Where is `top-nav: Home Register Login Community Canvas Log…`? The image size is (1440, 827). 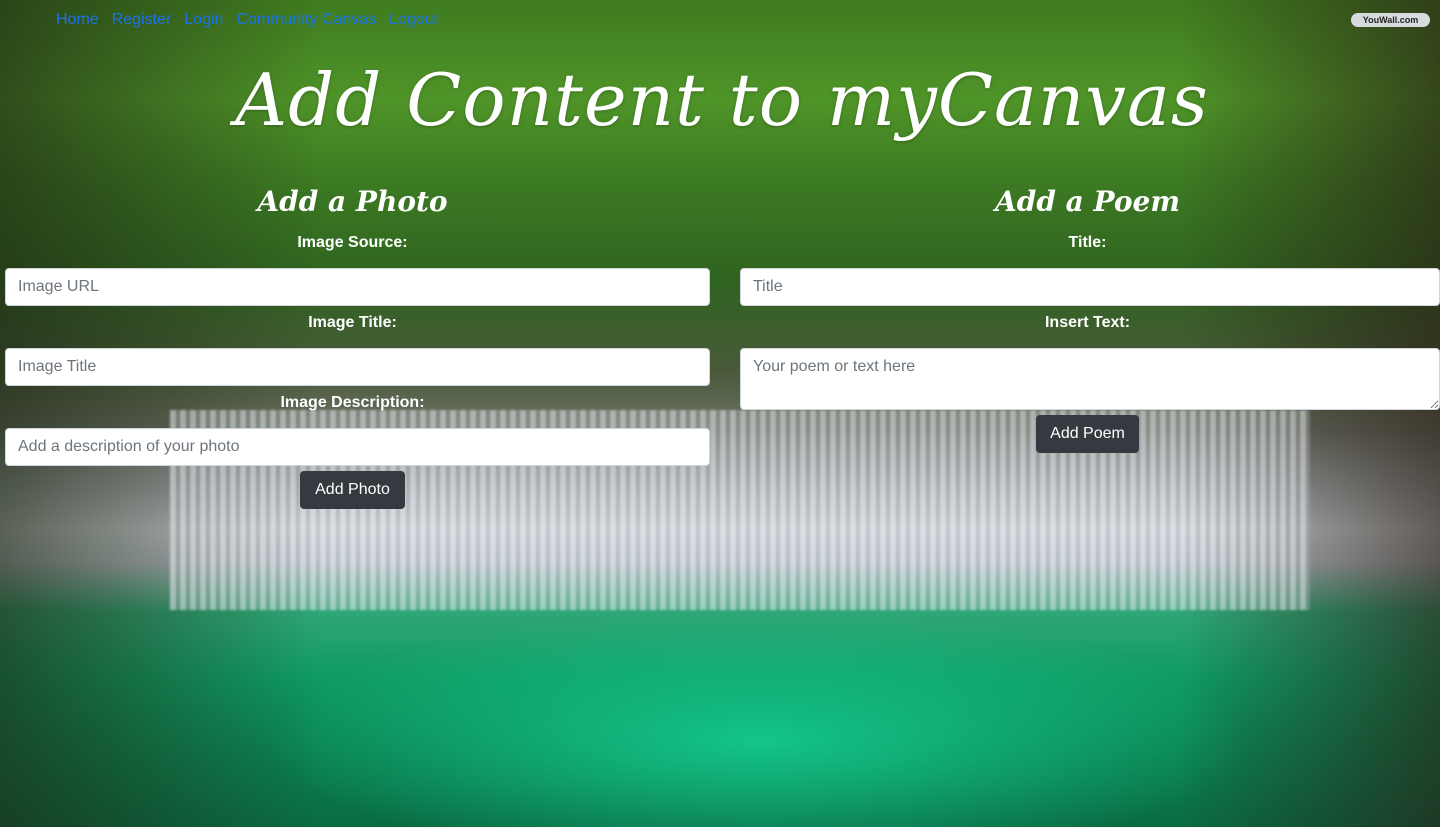 top-nav: Home Register Login Community Canvas Log… is located at coordinates (247, 20).